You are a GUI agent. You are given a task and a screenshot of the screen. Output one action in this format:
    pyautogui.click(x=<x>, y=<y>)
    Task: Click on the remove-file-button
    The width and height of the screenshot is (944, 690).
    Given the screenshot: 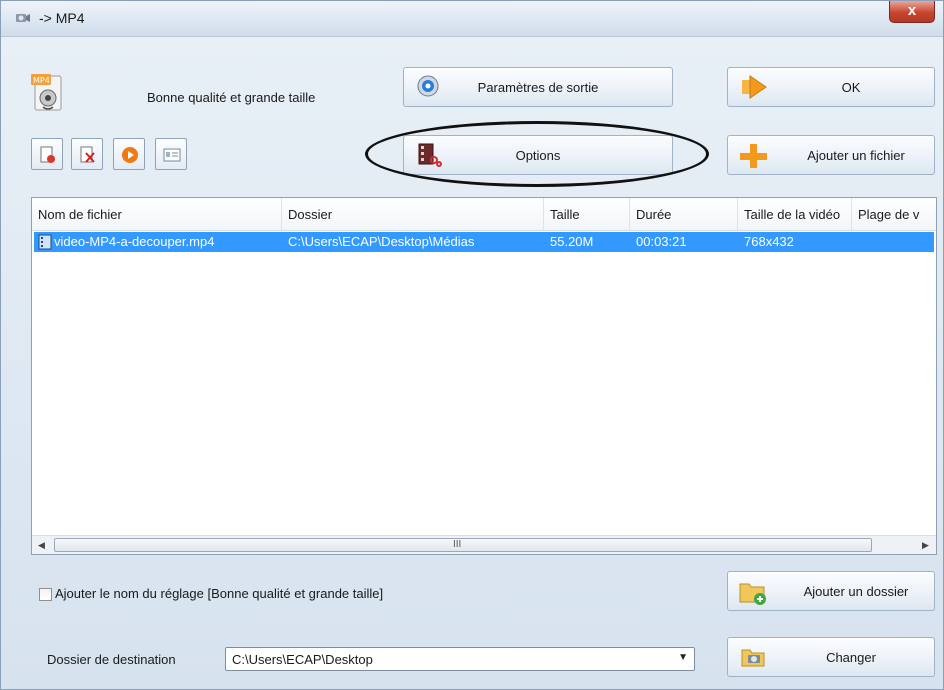 What is the action you would take?
    pyautogui.click(x=47, y=154)
    